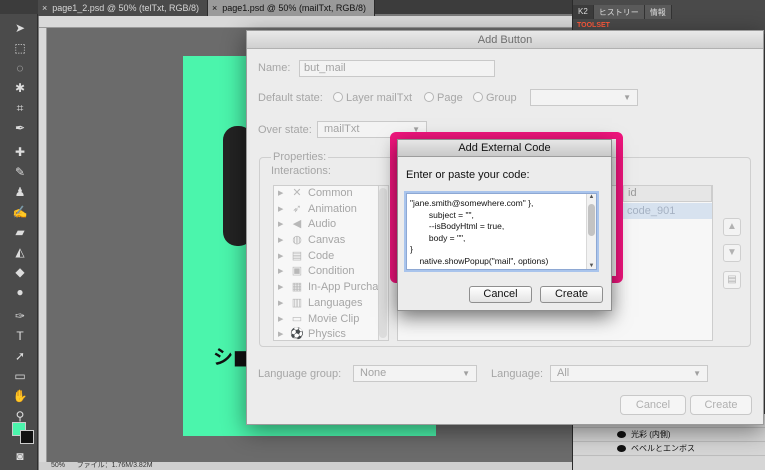 The image size is (765, 470). I want to click on trash-icon: ▤, so click(732, 279).